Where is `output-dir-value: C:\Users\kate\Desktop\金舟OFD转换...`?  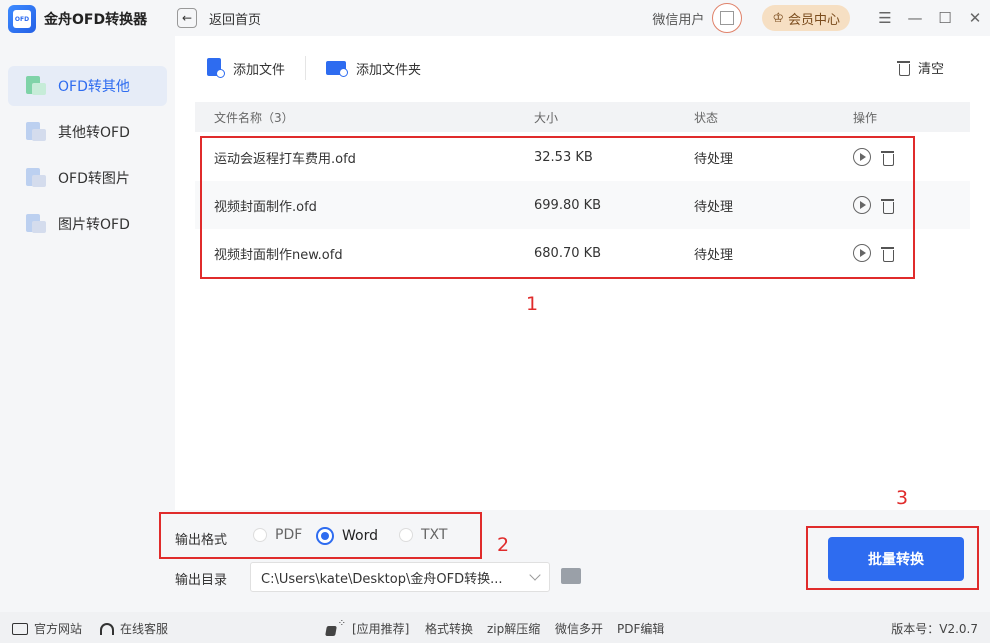
output-dir-value: C:\Users\kate\Desktop\金舟OFD转换... is located at coordinates (382, 579).